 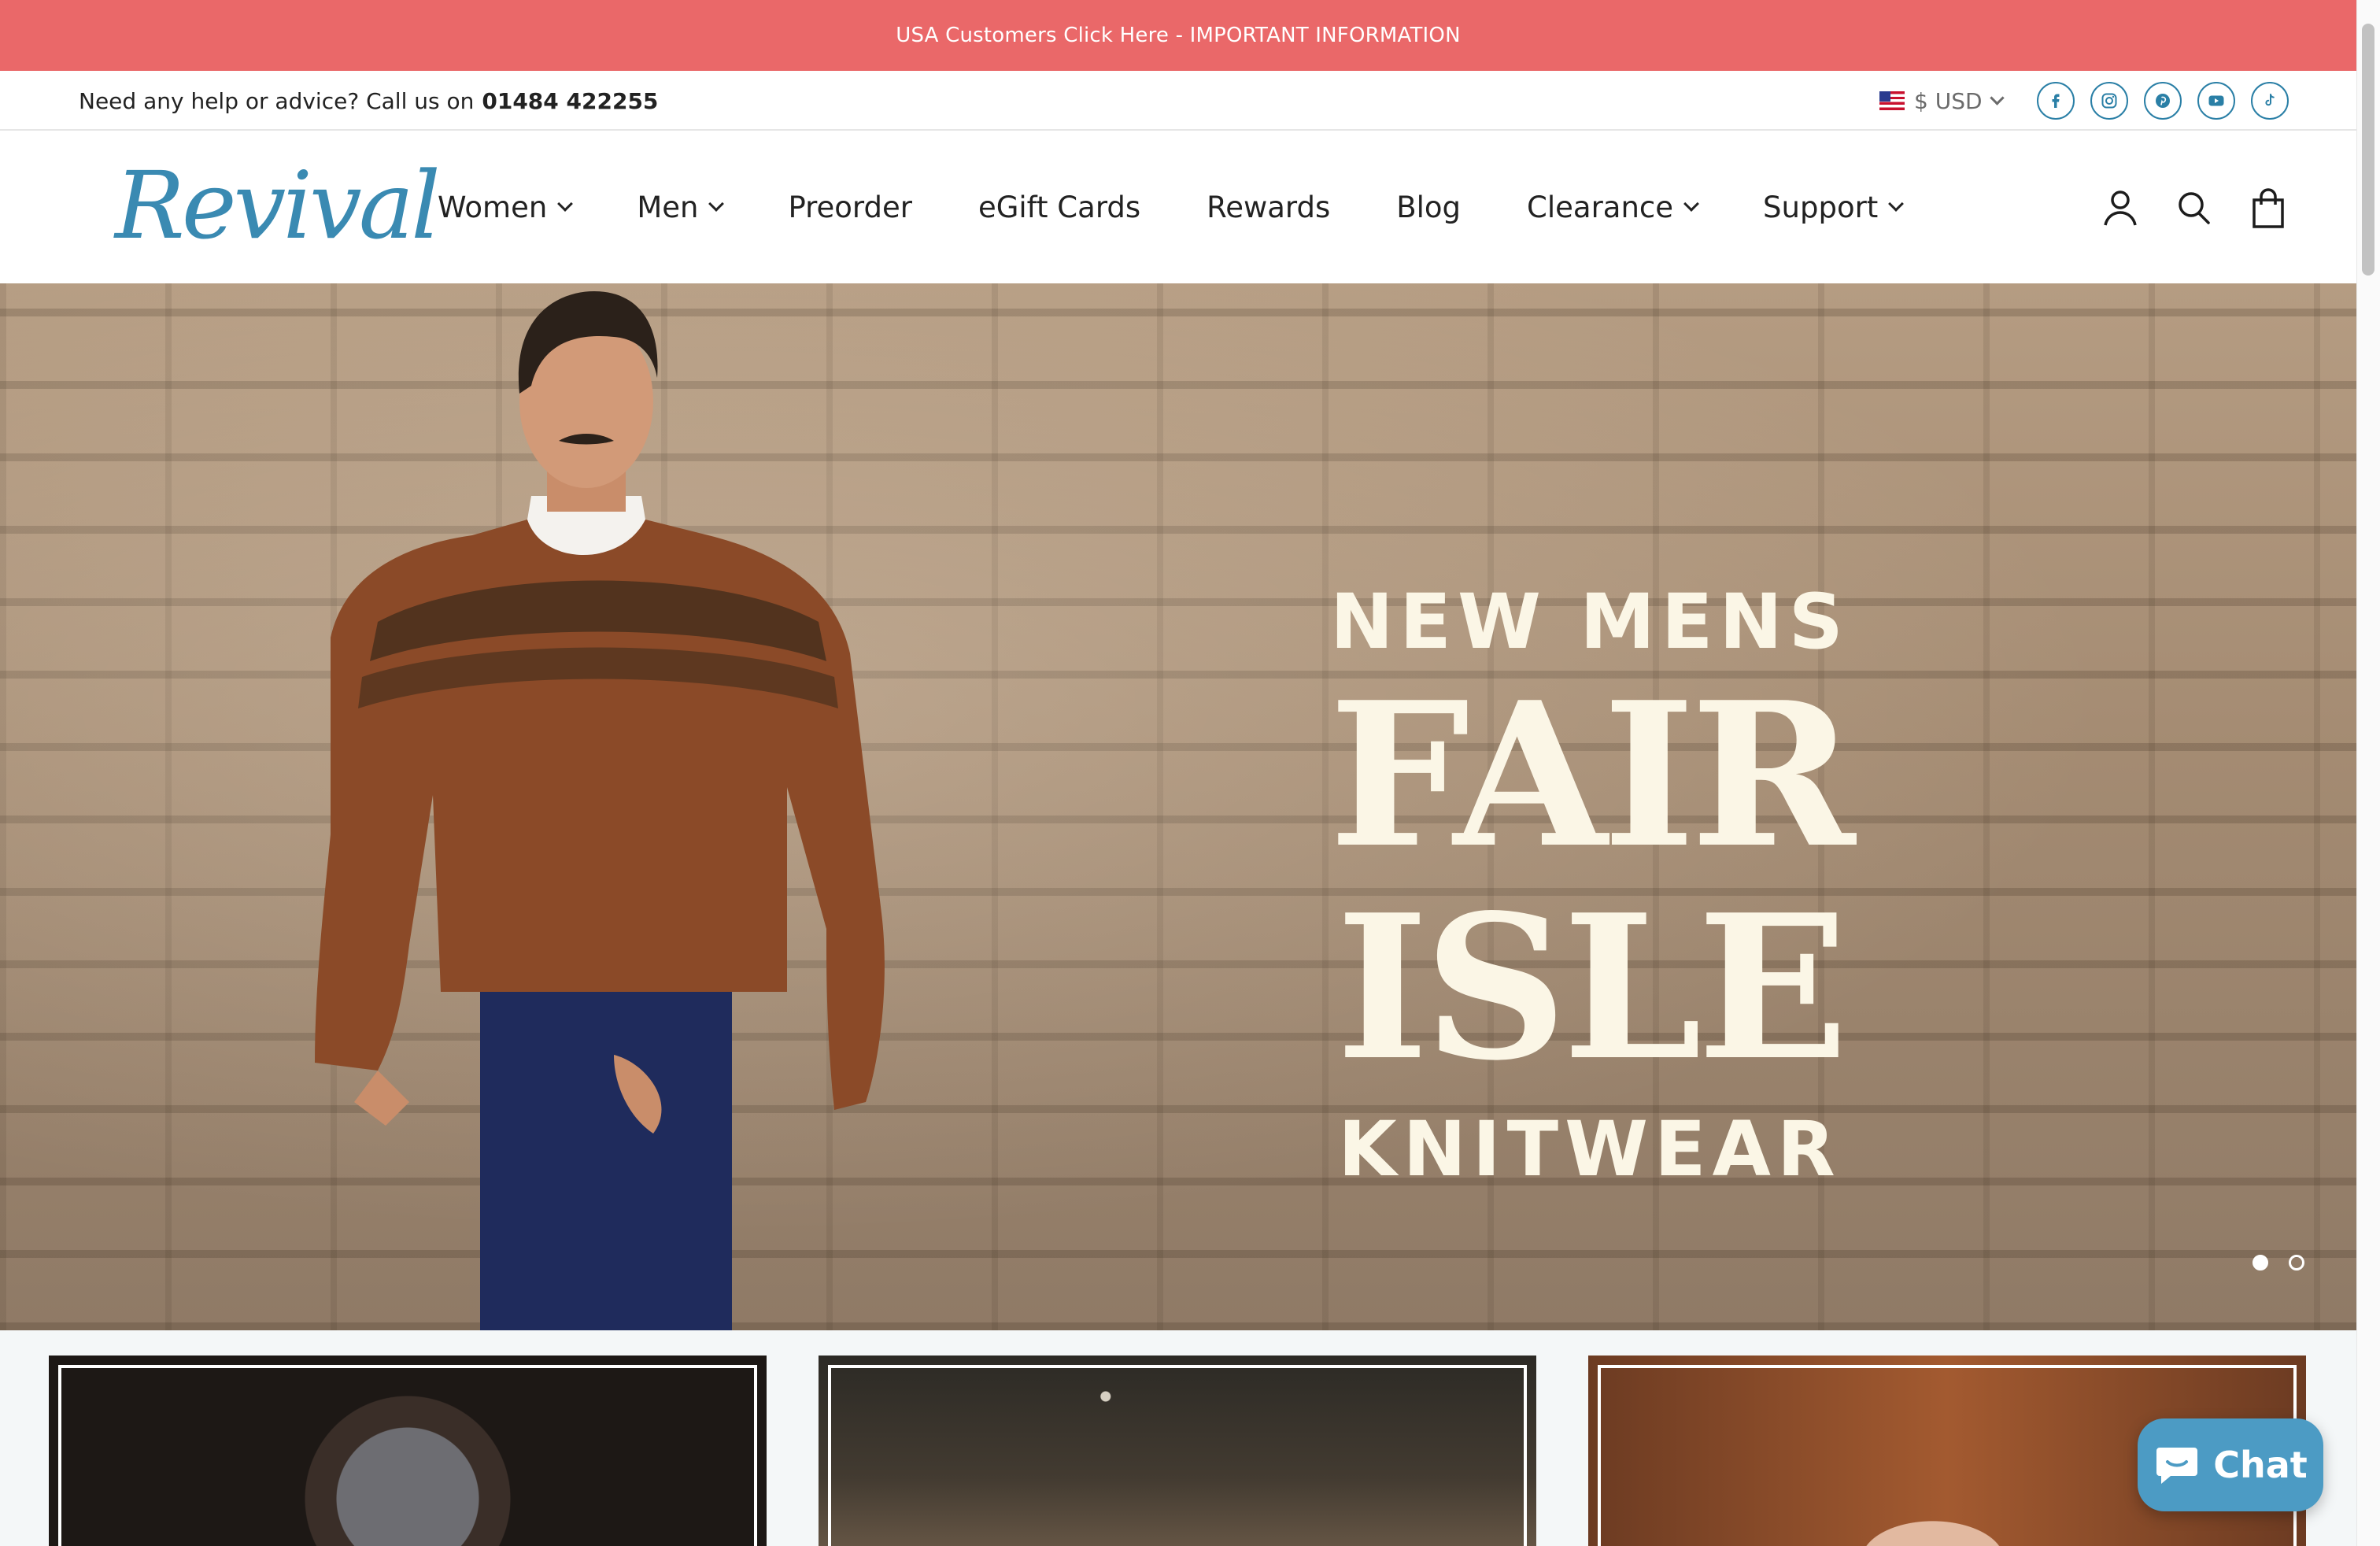 I want to click on chat-button: Chat, so click(x=2230, y=1464).